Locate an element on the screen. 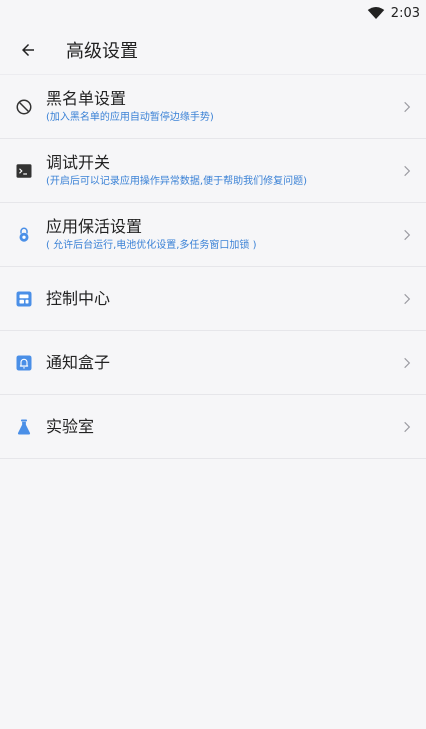 This screenshot has height=729, width=426. item-texts: 通知盒子 is located at coordinates (223, 363).